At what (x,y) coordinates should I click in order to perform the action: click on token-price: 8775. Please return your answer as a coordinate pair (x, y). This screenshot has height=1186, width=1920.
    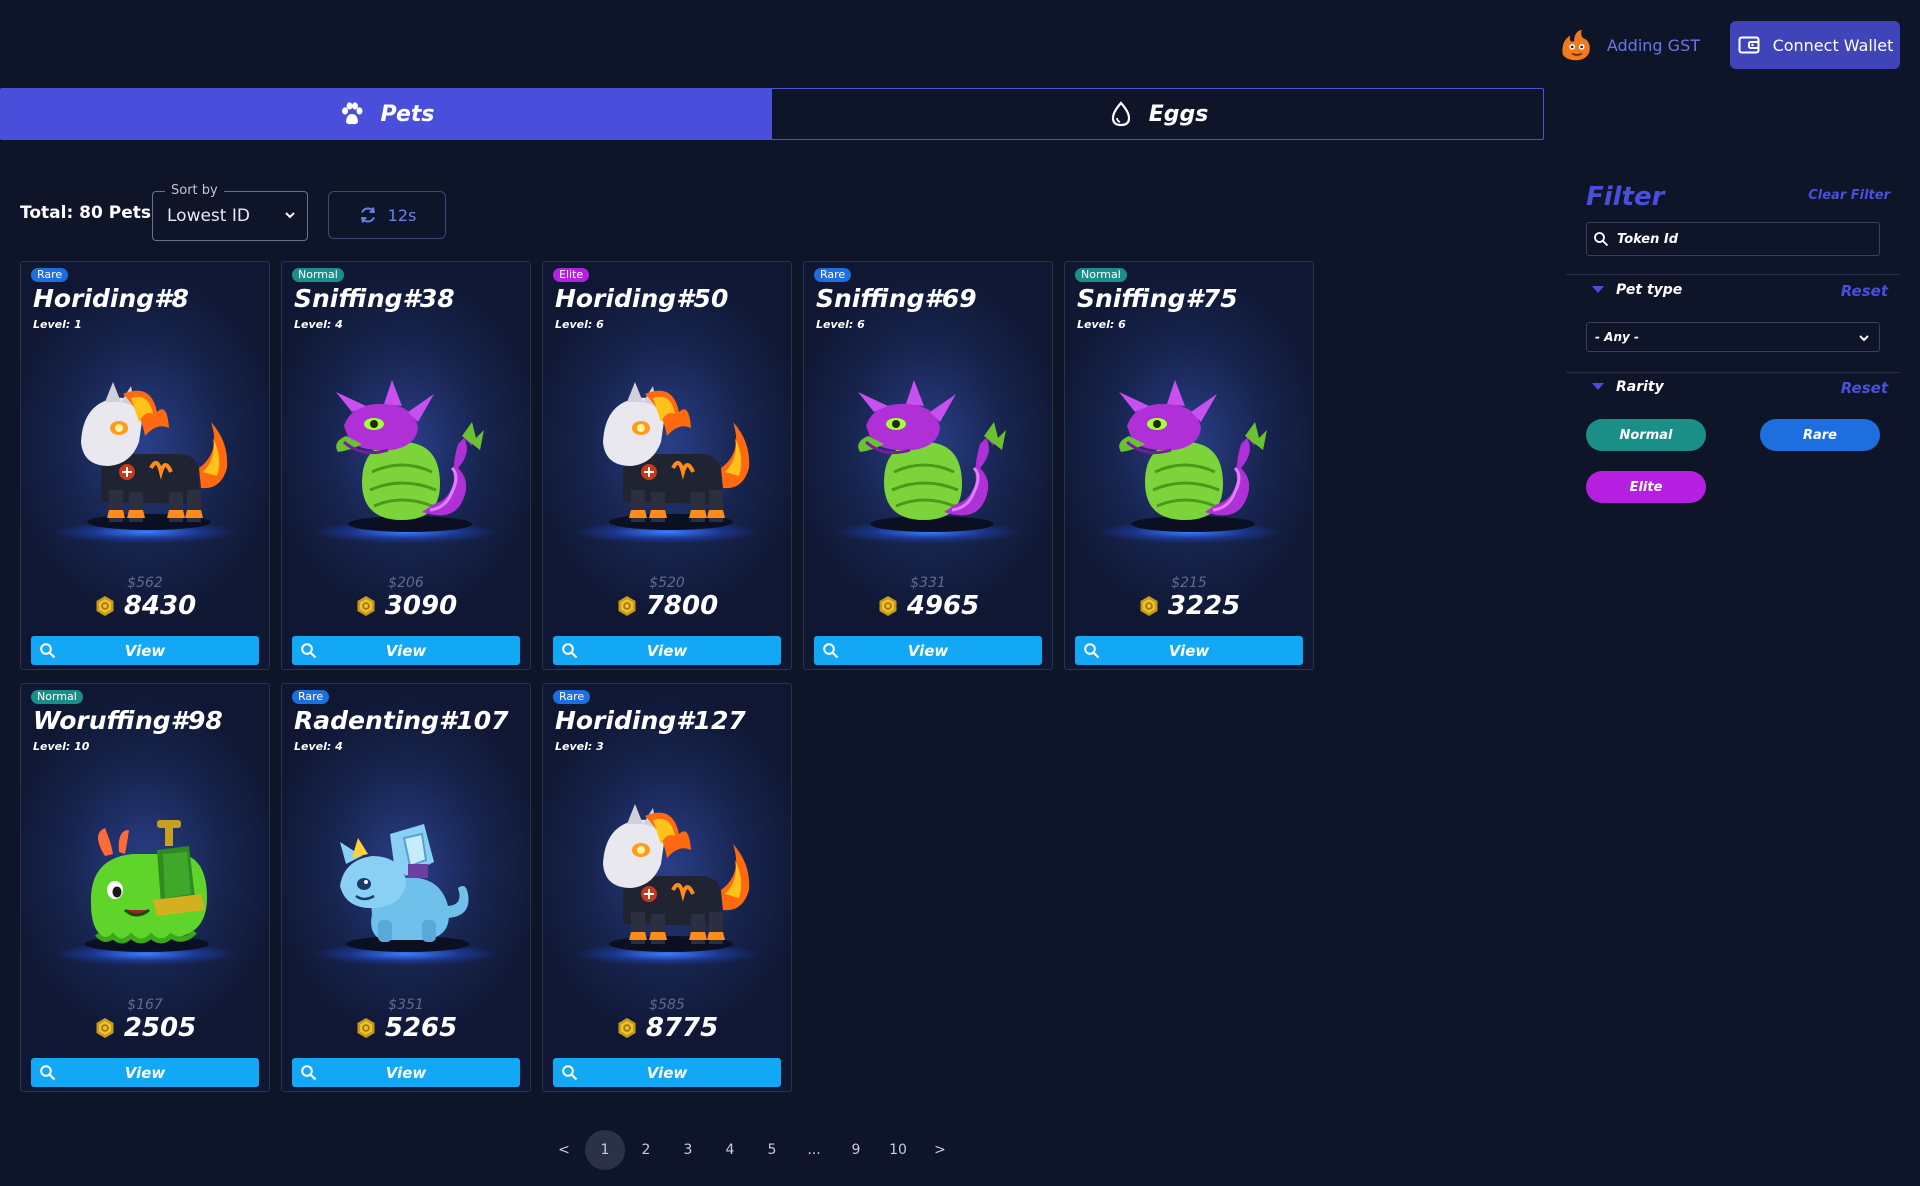
    Looking at the image, I should click on (667, 1028).